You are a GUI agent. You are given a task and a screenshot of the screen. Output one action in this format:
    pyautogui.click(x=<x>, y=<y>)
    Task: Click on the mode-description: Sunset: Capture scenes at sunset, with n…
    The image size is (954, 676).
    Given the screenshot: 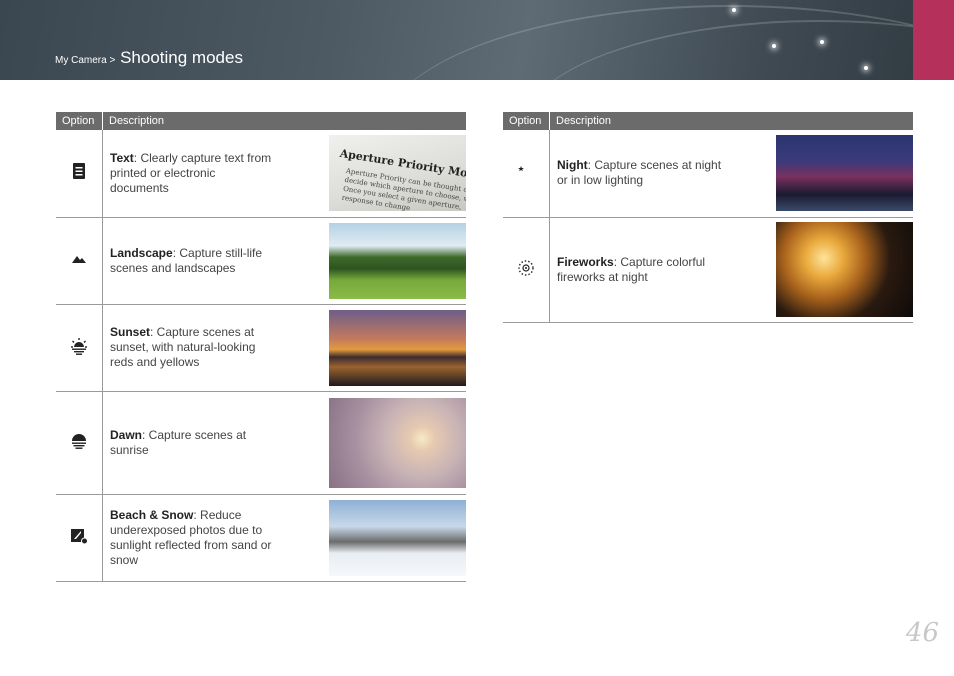 What is the action you would take?
    pyautogui.click(x=193, y=348)
    